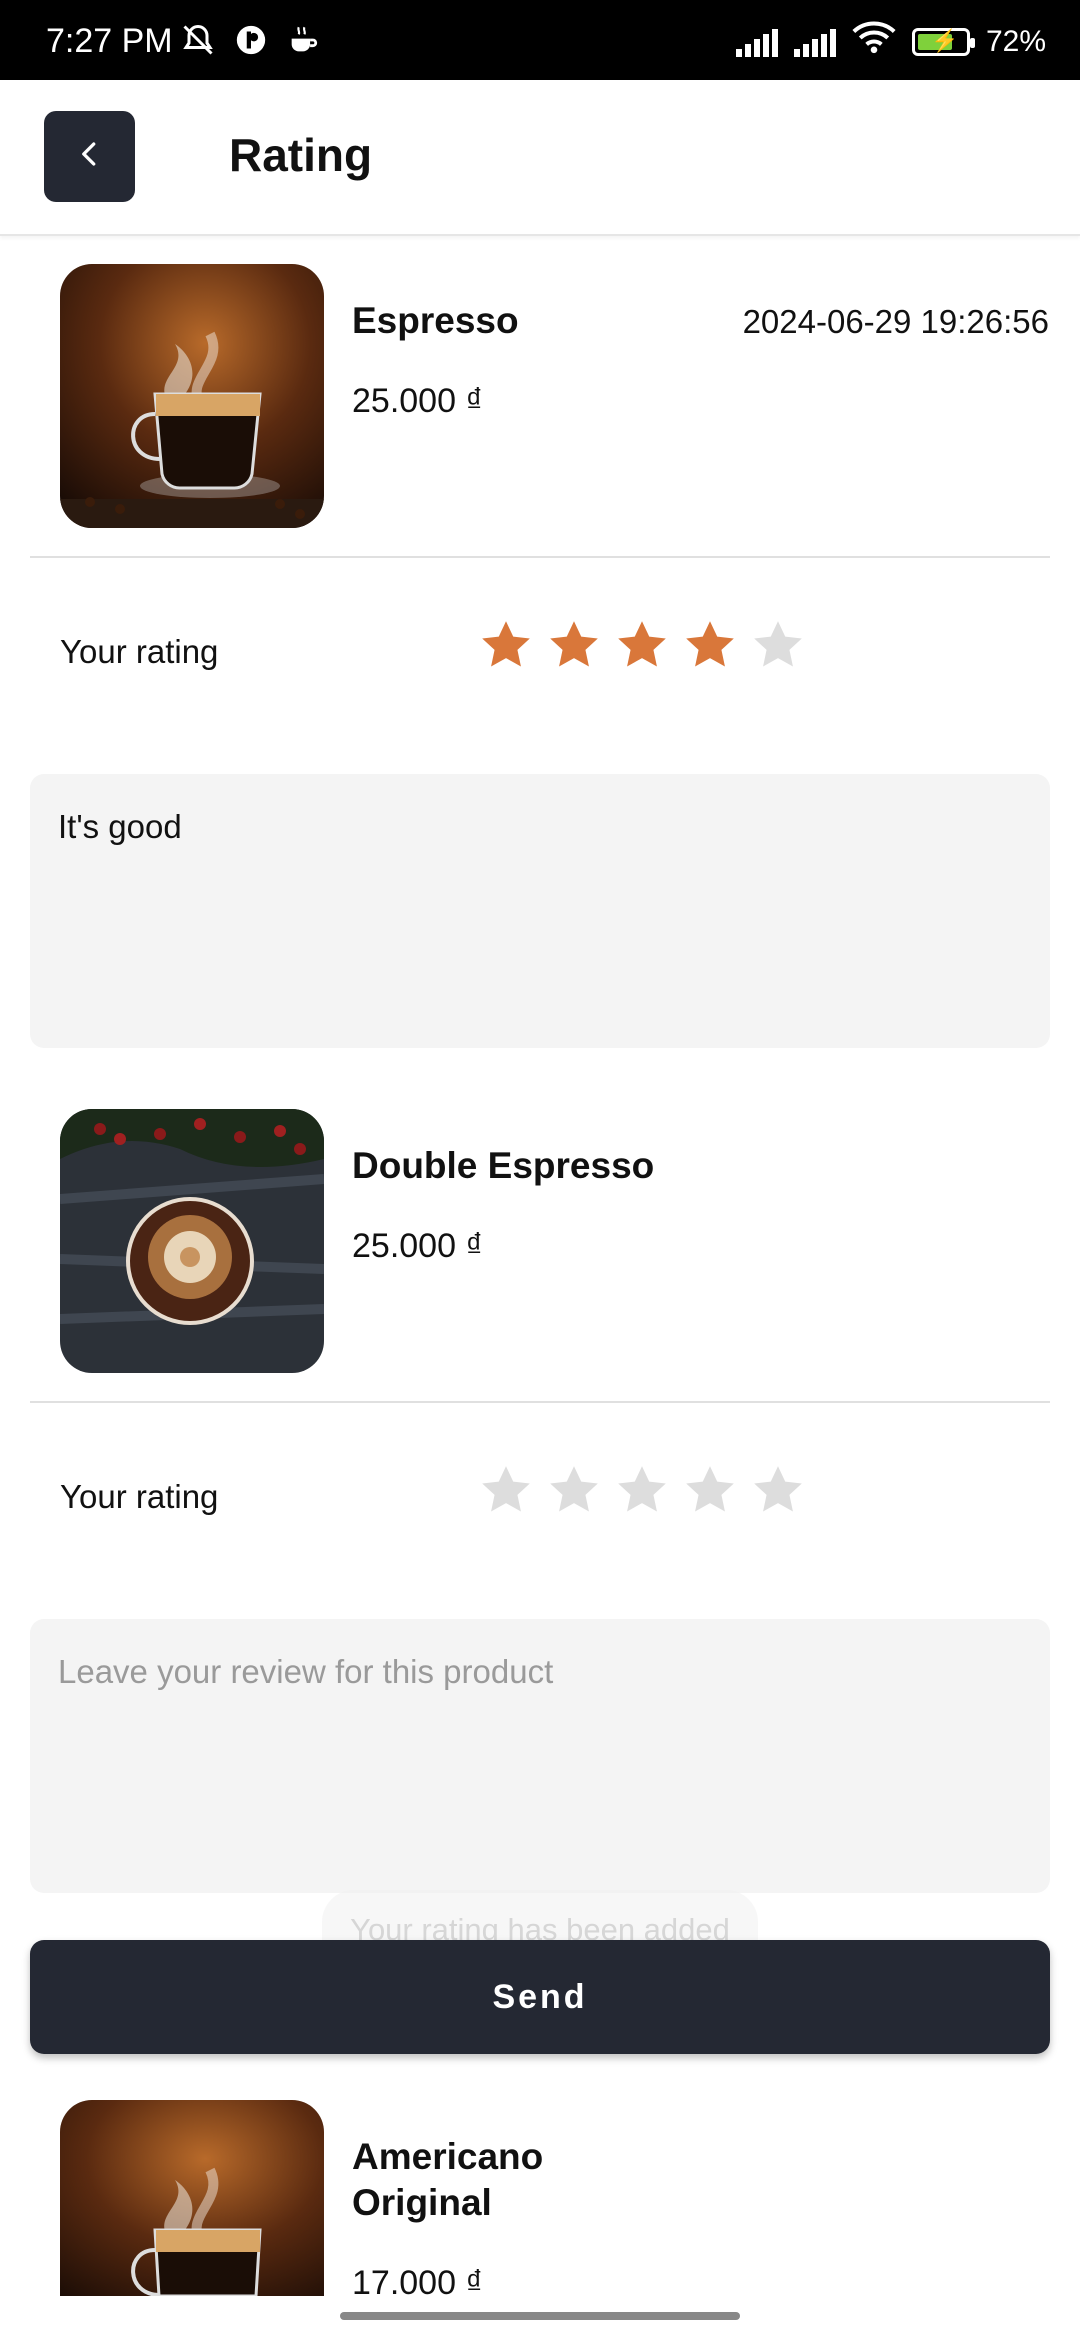  What do you see at coordinates (192, 2198) in the screenshot?
I see `product-image-americano` at bounding box center [192, 2198].